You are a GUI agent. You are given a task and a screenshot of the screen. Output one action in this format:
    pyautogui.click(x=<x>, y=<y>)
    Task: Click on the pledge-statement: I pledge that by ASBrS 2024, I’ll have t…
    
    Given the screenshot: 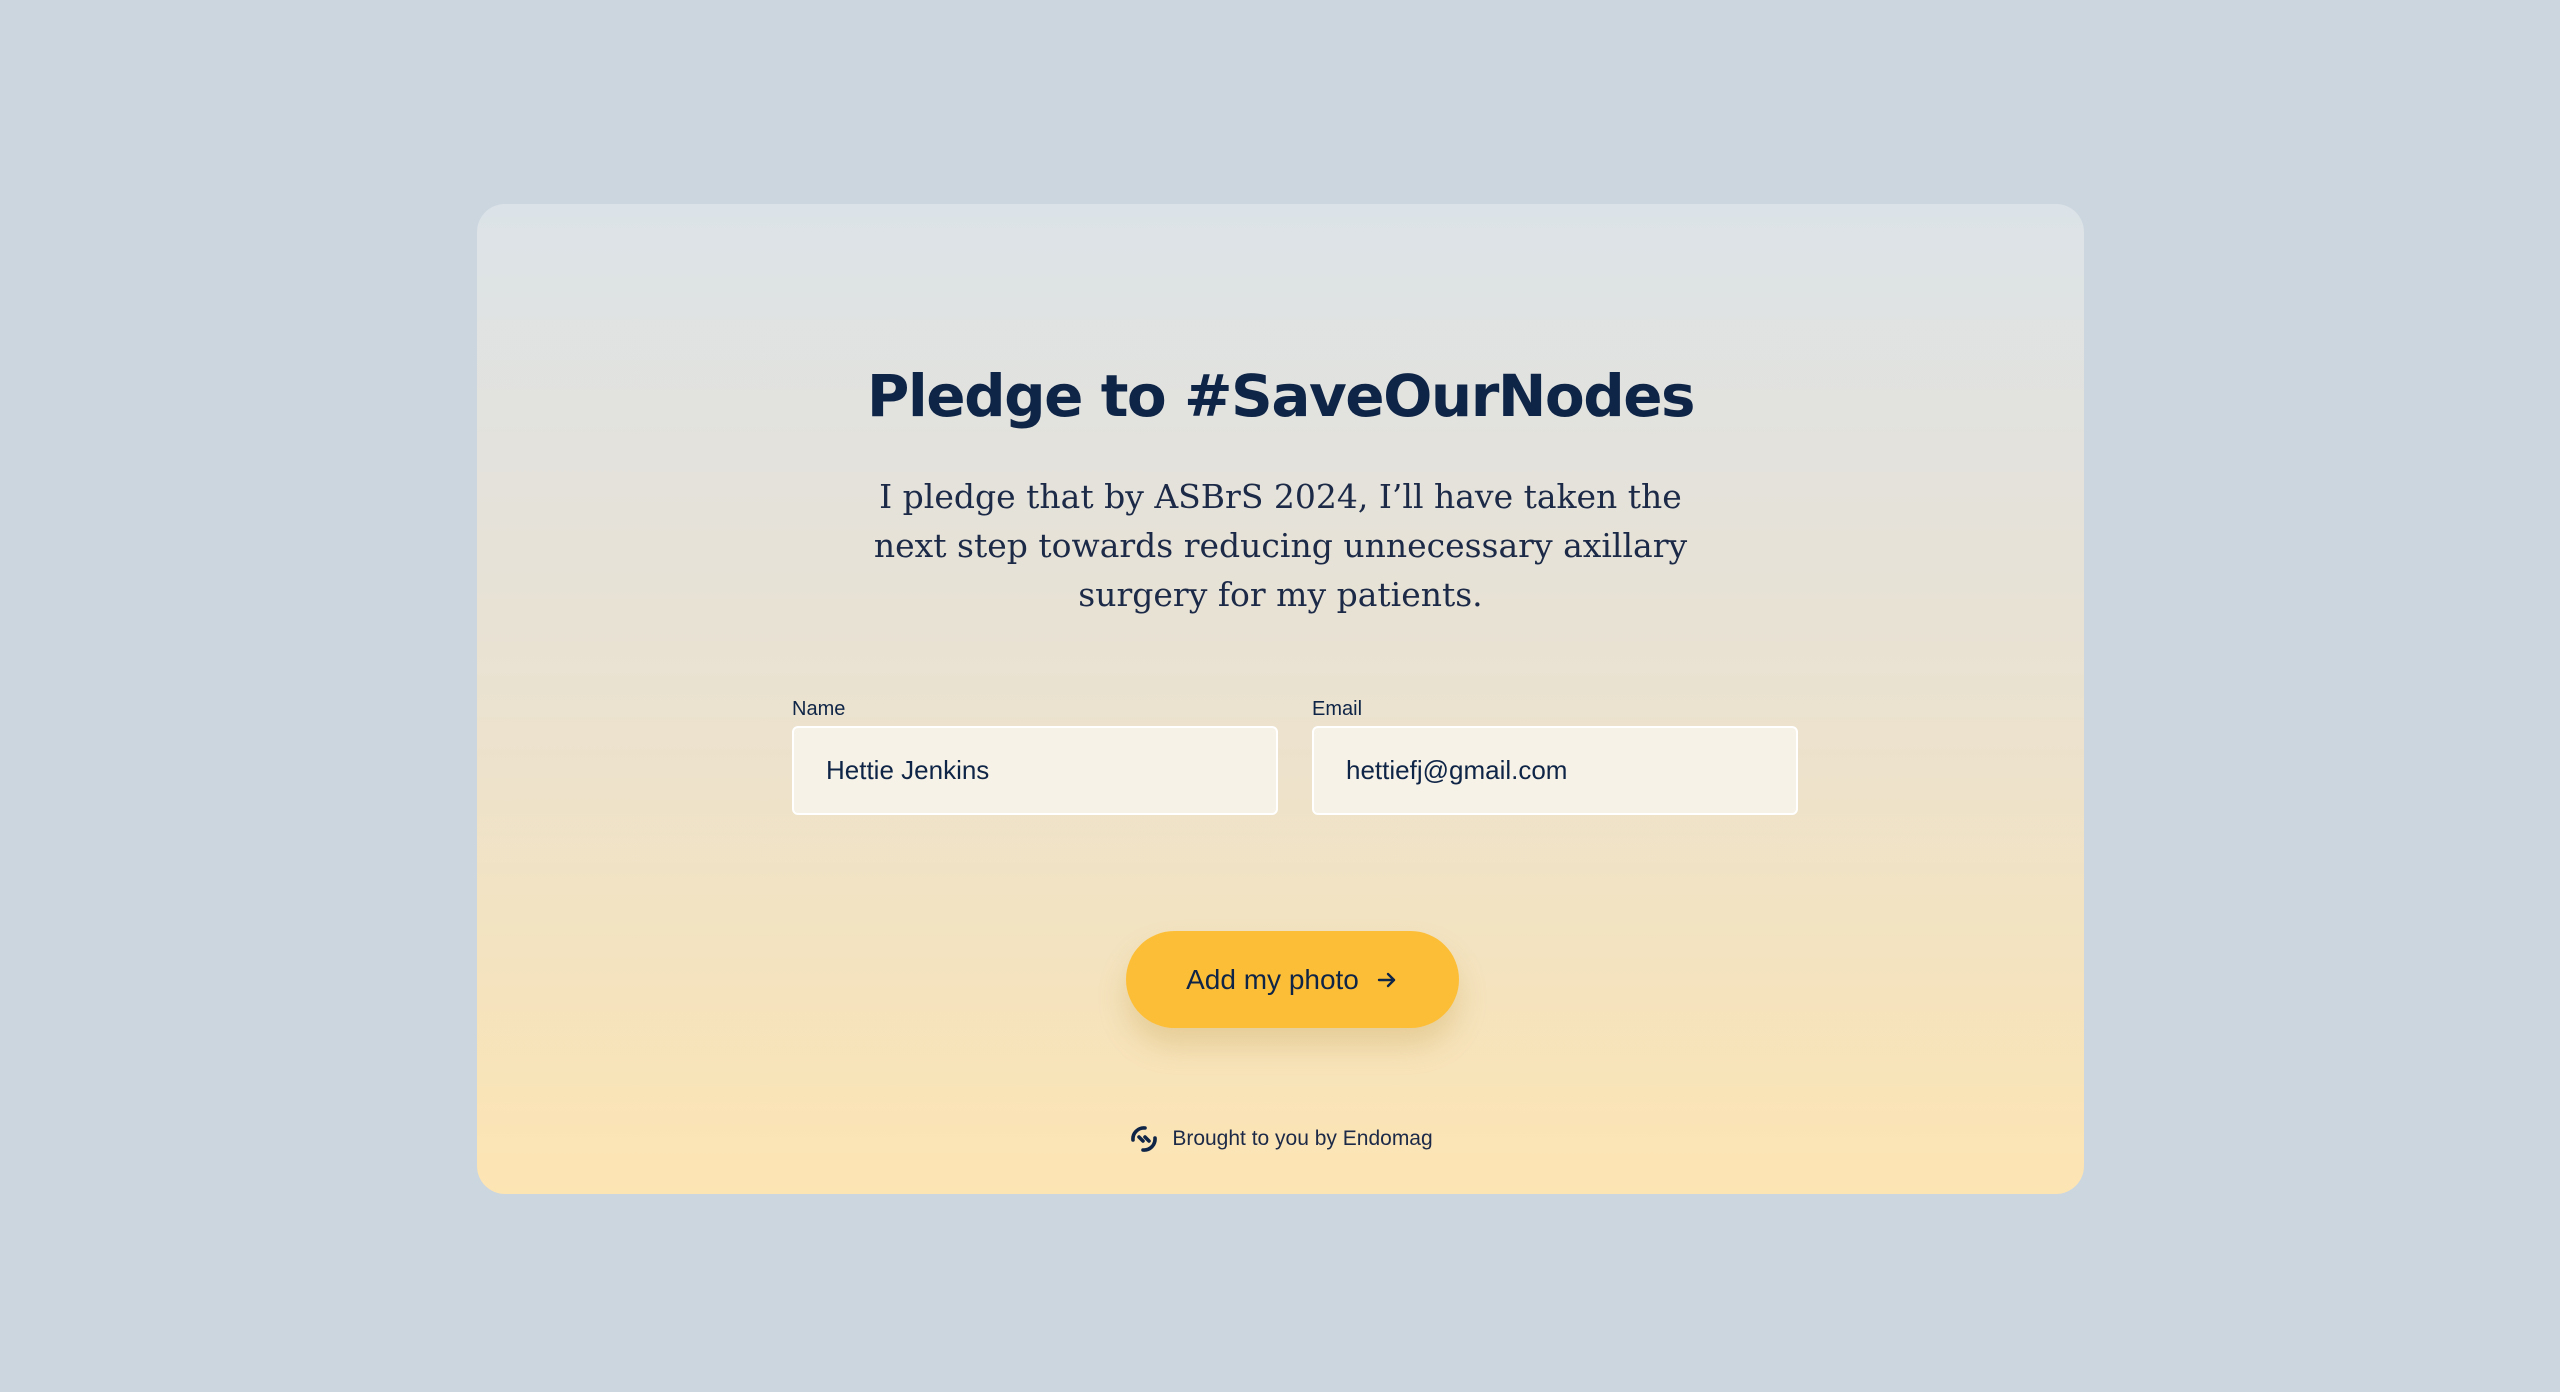 What is the action you would take?
    pyautogui.click(x=1280, y=545)
    